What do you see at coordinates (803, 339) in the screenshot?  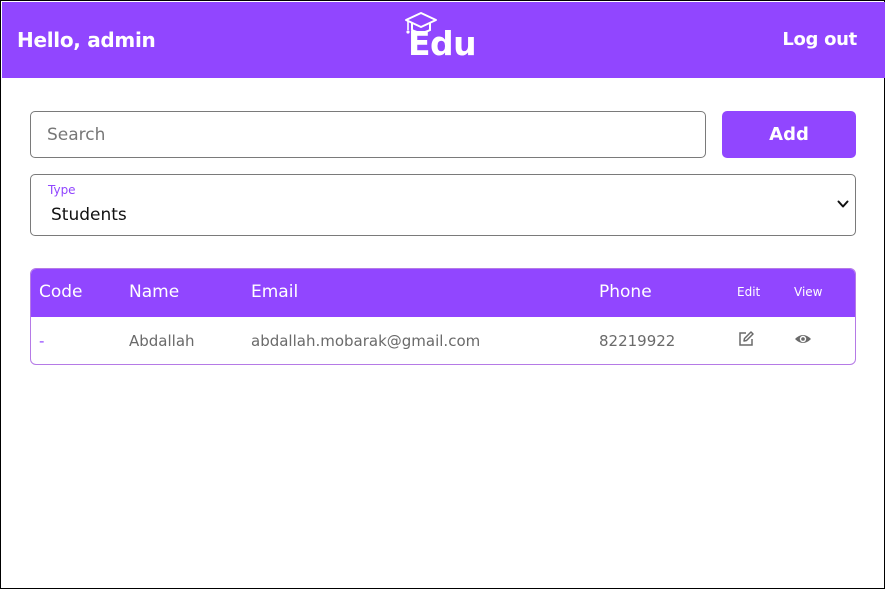 I see `eye-icon` at bounding box center [803, 339].